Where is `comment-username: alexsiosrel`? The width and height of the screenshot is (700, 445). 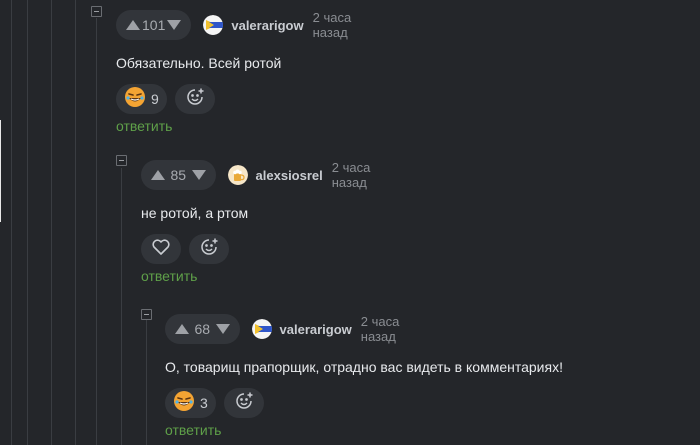
comment-username: alexsiosrel is located at coordinates (289, 175).